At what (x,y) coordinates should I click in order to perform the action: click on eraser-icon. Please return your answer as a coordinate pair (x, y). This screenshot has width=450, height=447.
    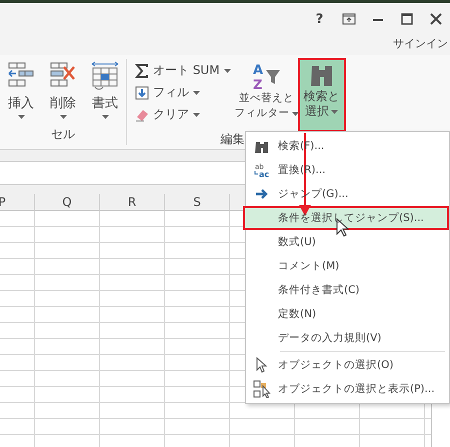
    Looking at the image, I should click on (142, 115).